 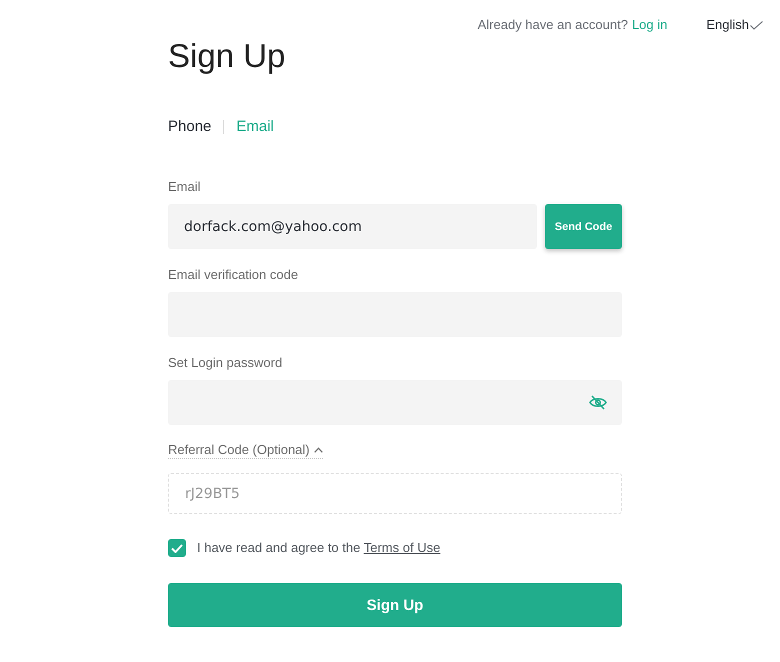 I want to click on language-selector: English, so click(x=734, y=25).